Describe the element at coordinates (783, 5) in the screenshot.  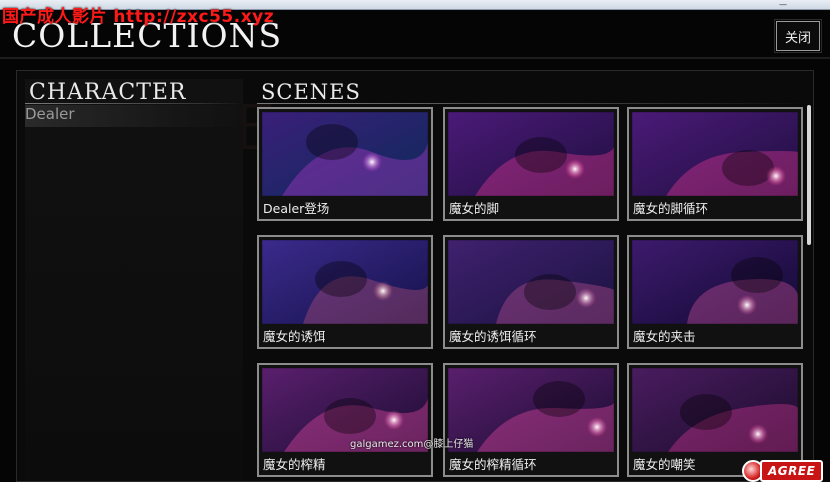
I see `minimize-button: —` at that location.